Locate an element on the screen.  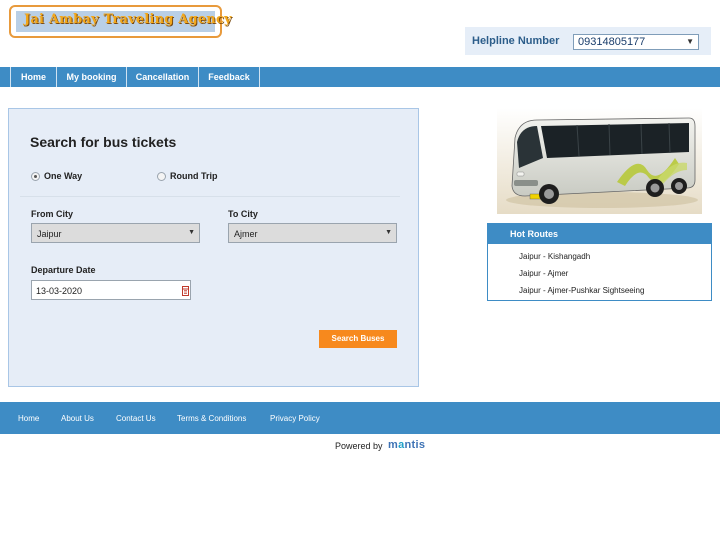
search-title: Search for bus tickets is located at coordinates (103, 142).